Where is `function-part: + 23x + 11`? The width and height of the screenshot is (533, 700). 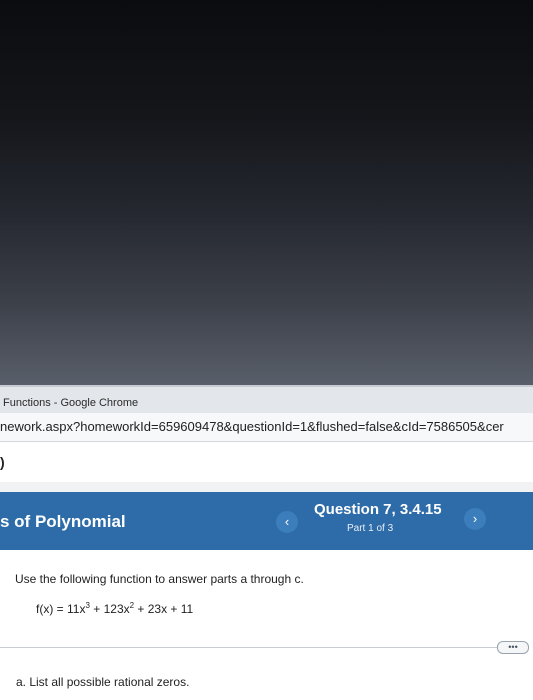
function-part: + 23x + 11 is located at coordinates (164, 609).